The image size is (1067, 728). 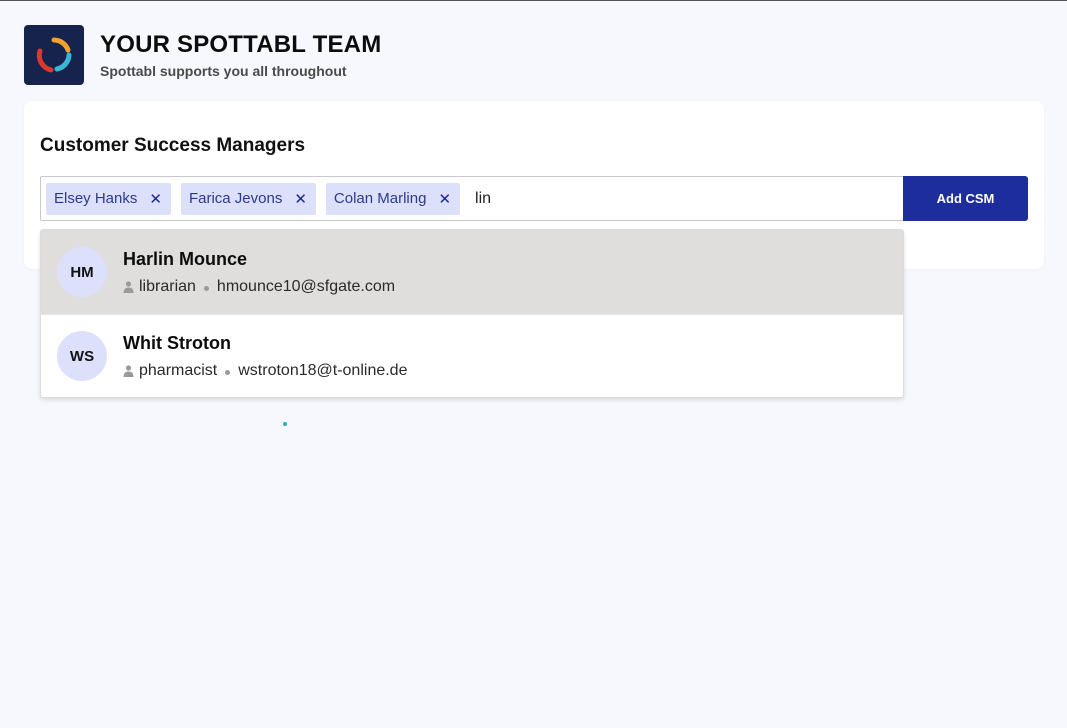 What do you see at coordinates (965, 198) in the screenshot?
I see `add-csm-button: Add CSM` at bounding box center [965, 198].